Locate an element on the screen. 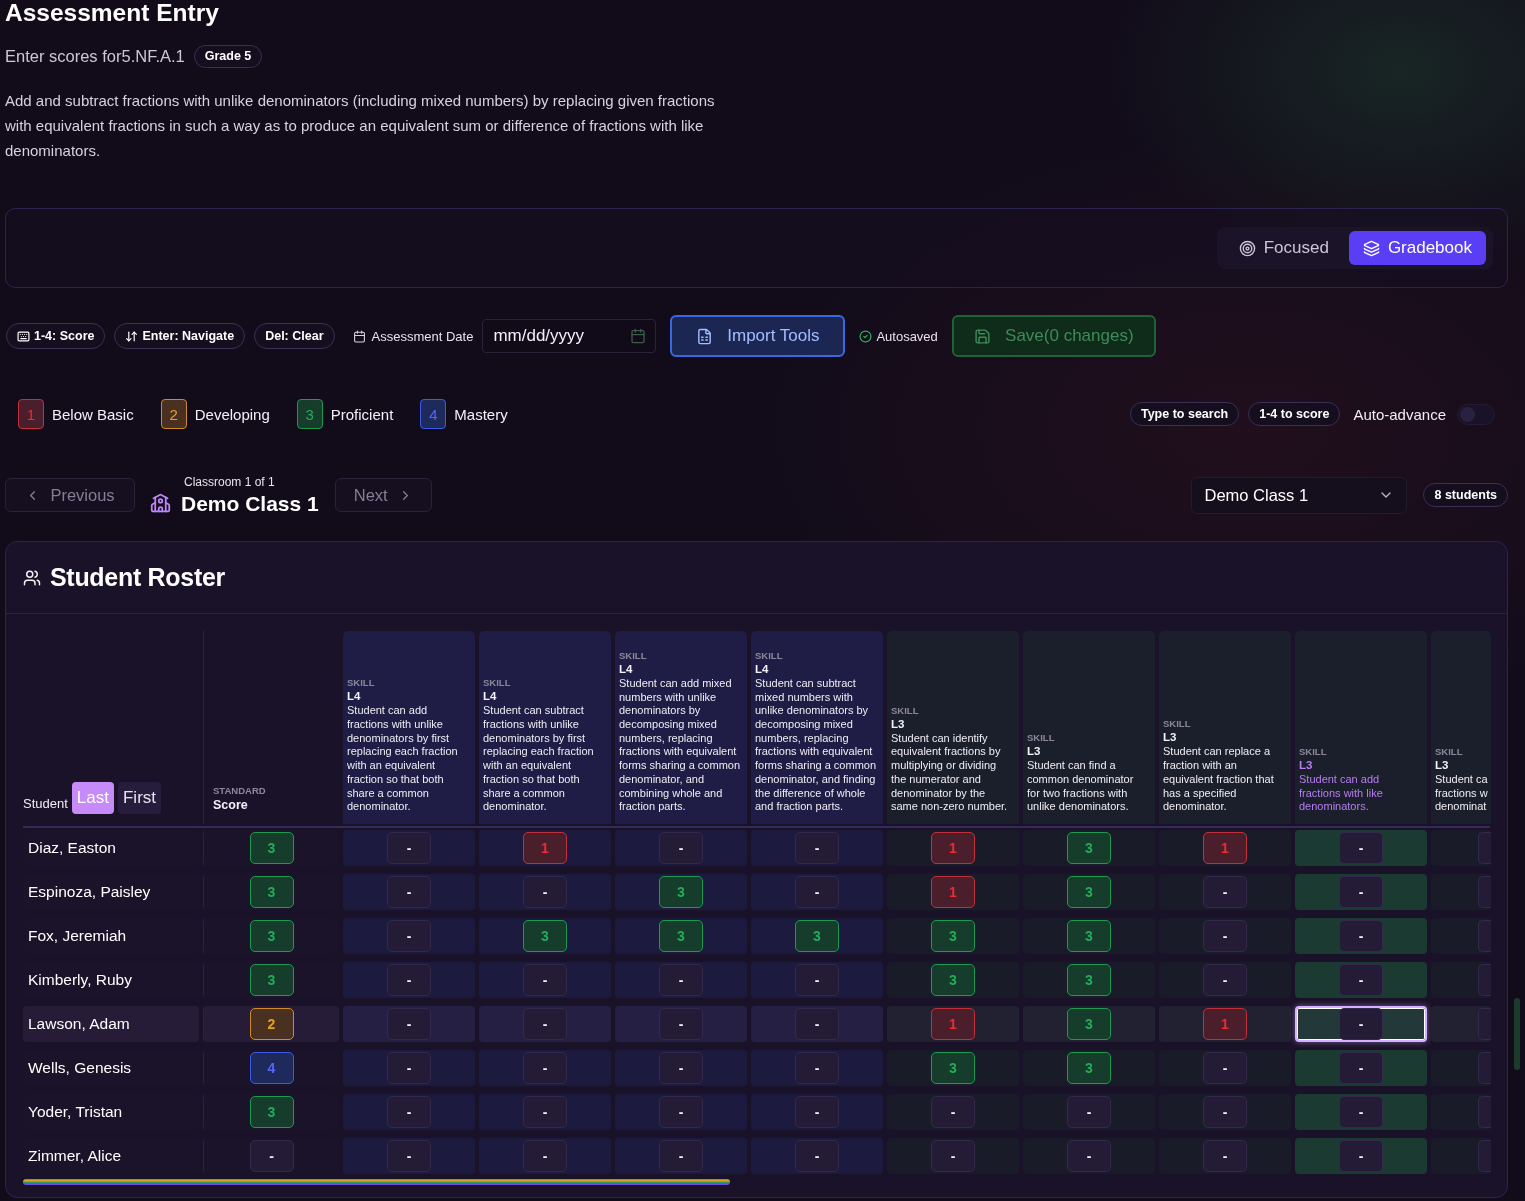 This screenshot has height=1201, width=1525. shortcut-hint: 1-4: Score is located at coordinates (56, 336).